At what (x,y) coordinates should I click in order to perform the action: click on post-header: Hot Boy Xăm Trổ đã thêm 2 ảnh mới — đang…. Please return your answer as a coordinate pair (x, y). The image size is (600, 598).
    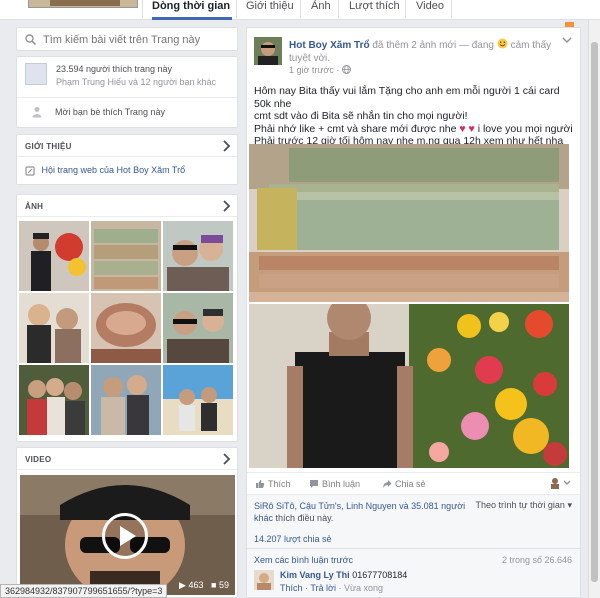
    Looking at the image, I should click on (424, 51).